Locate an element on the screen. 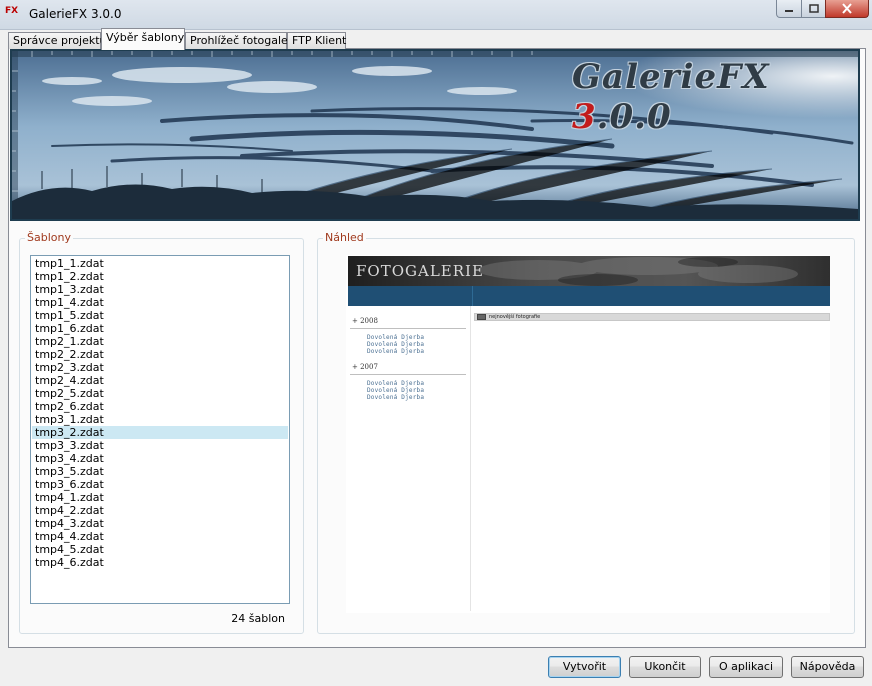 The image size is (872, 686). template-list-item: tmp2_3.zdat is located at coordinates (160, 367).